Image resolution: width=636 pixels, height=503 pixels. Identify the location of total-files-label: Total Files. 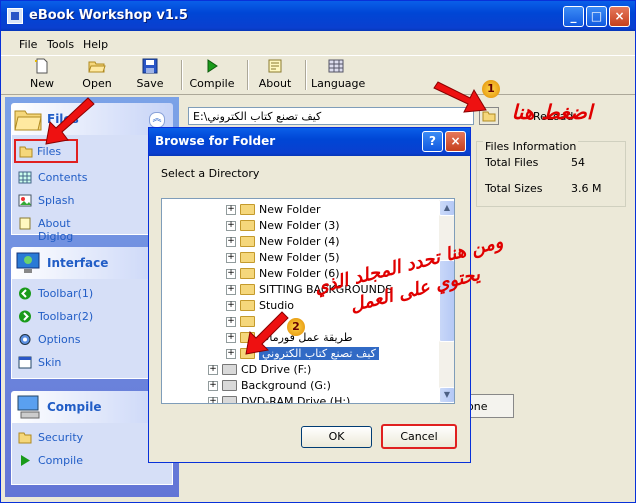
(512, 162).